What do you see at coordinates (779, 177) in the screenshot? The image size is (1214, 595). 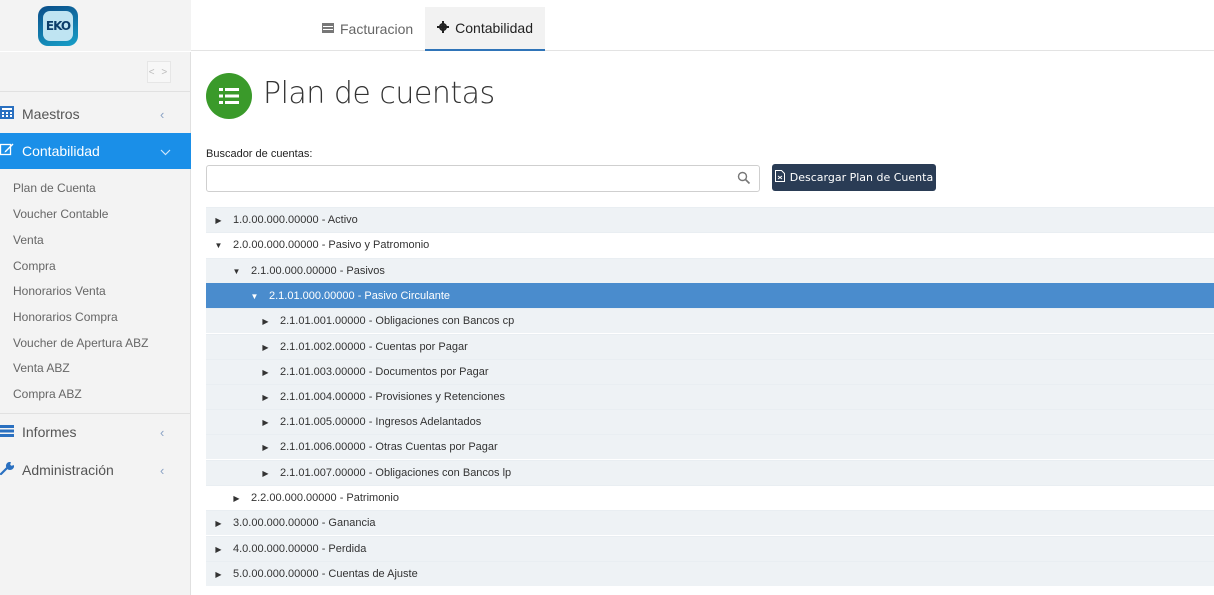 I see `file-icon` at bounding box center [779, 177].